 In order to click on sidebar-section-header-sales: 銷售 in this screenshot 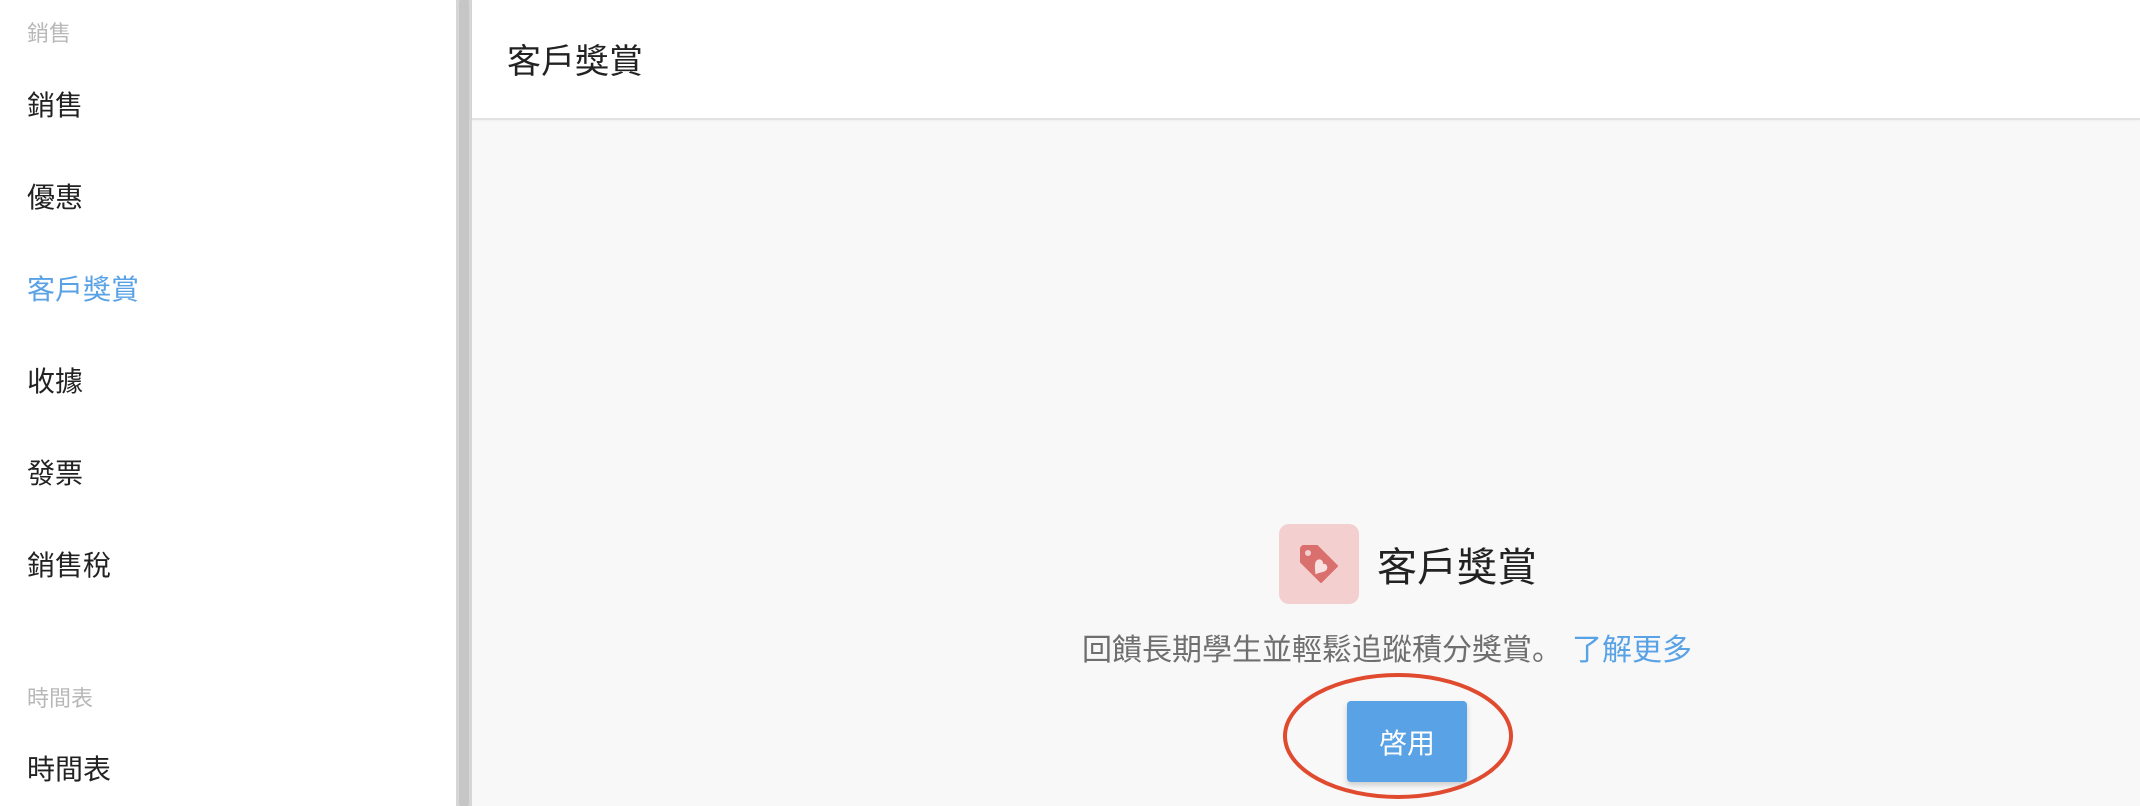, I will do `click(49, 34)`.